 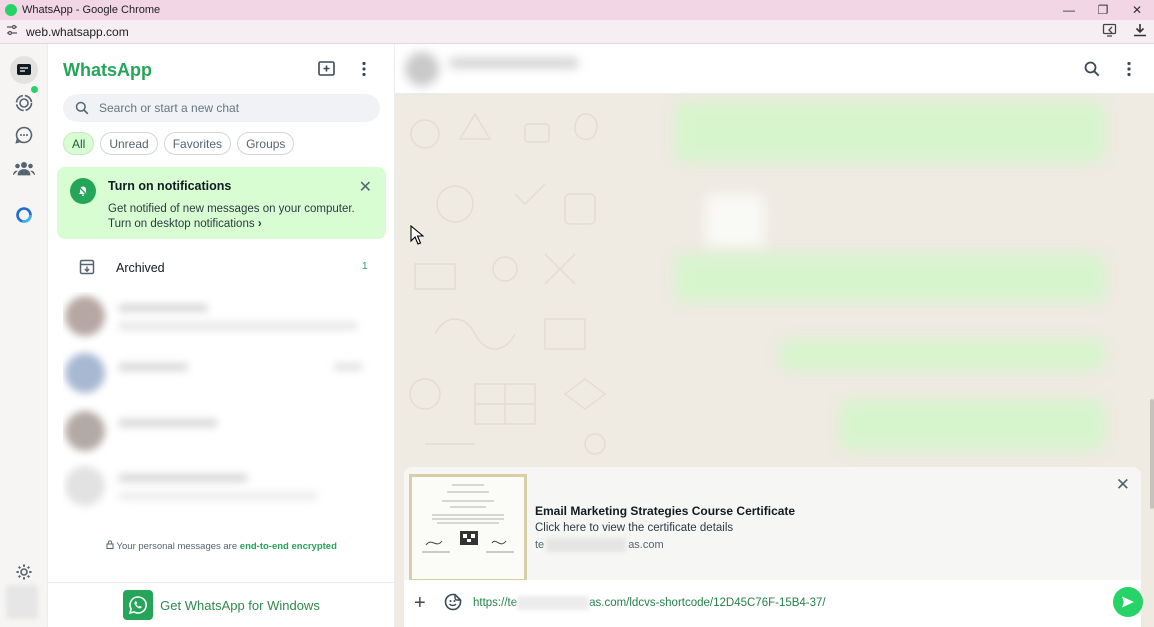 What do you see at coordinates (177, 546) in the screenshot?
I see `encryption-text: Your personal messages are` at bounding box center [177, 546].